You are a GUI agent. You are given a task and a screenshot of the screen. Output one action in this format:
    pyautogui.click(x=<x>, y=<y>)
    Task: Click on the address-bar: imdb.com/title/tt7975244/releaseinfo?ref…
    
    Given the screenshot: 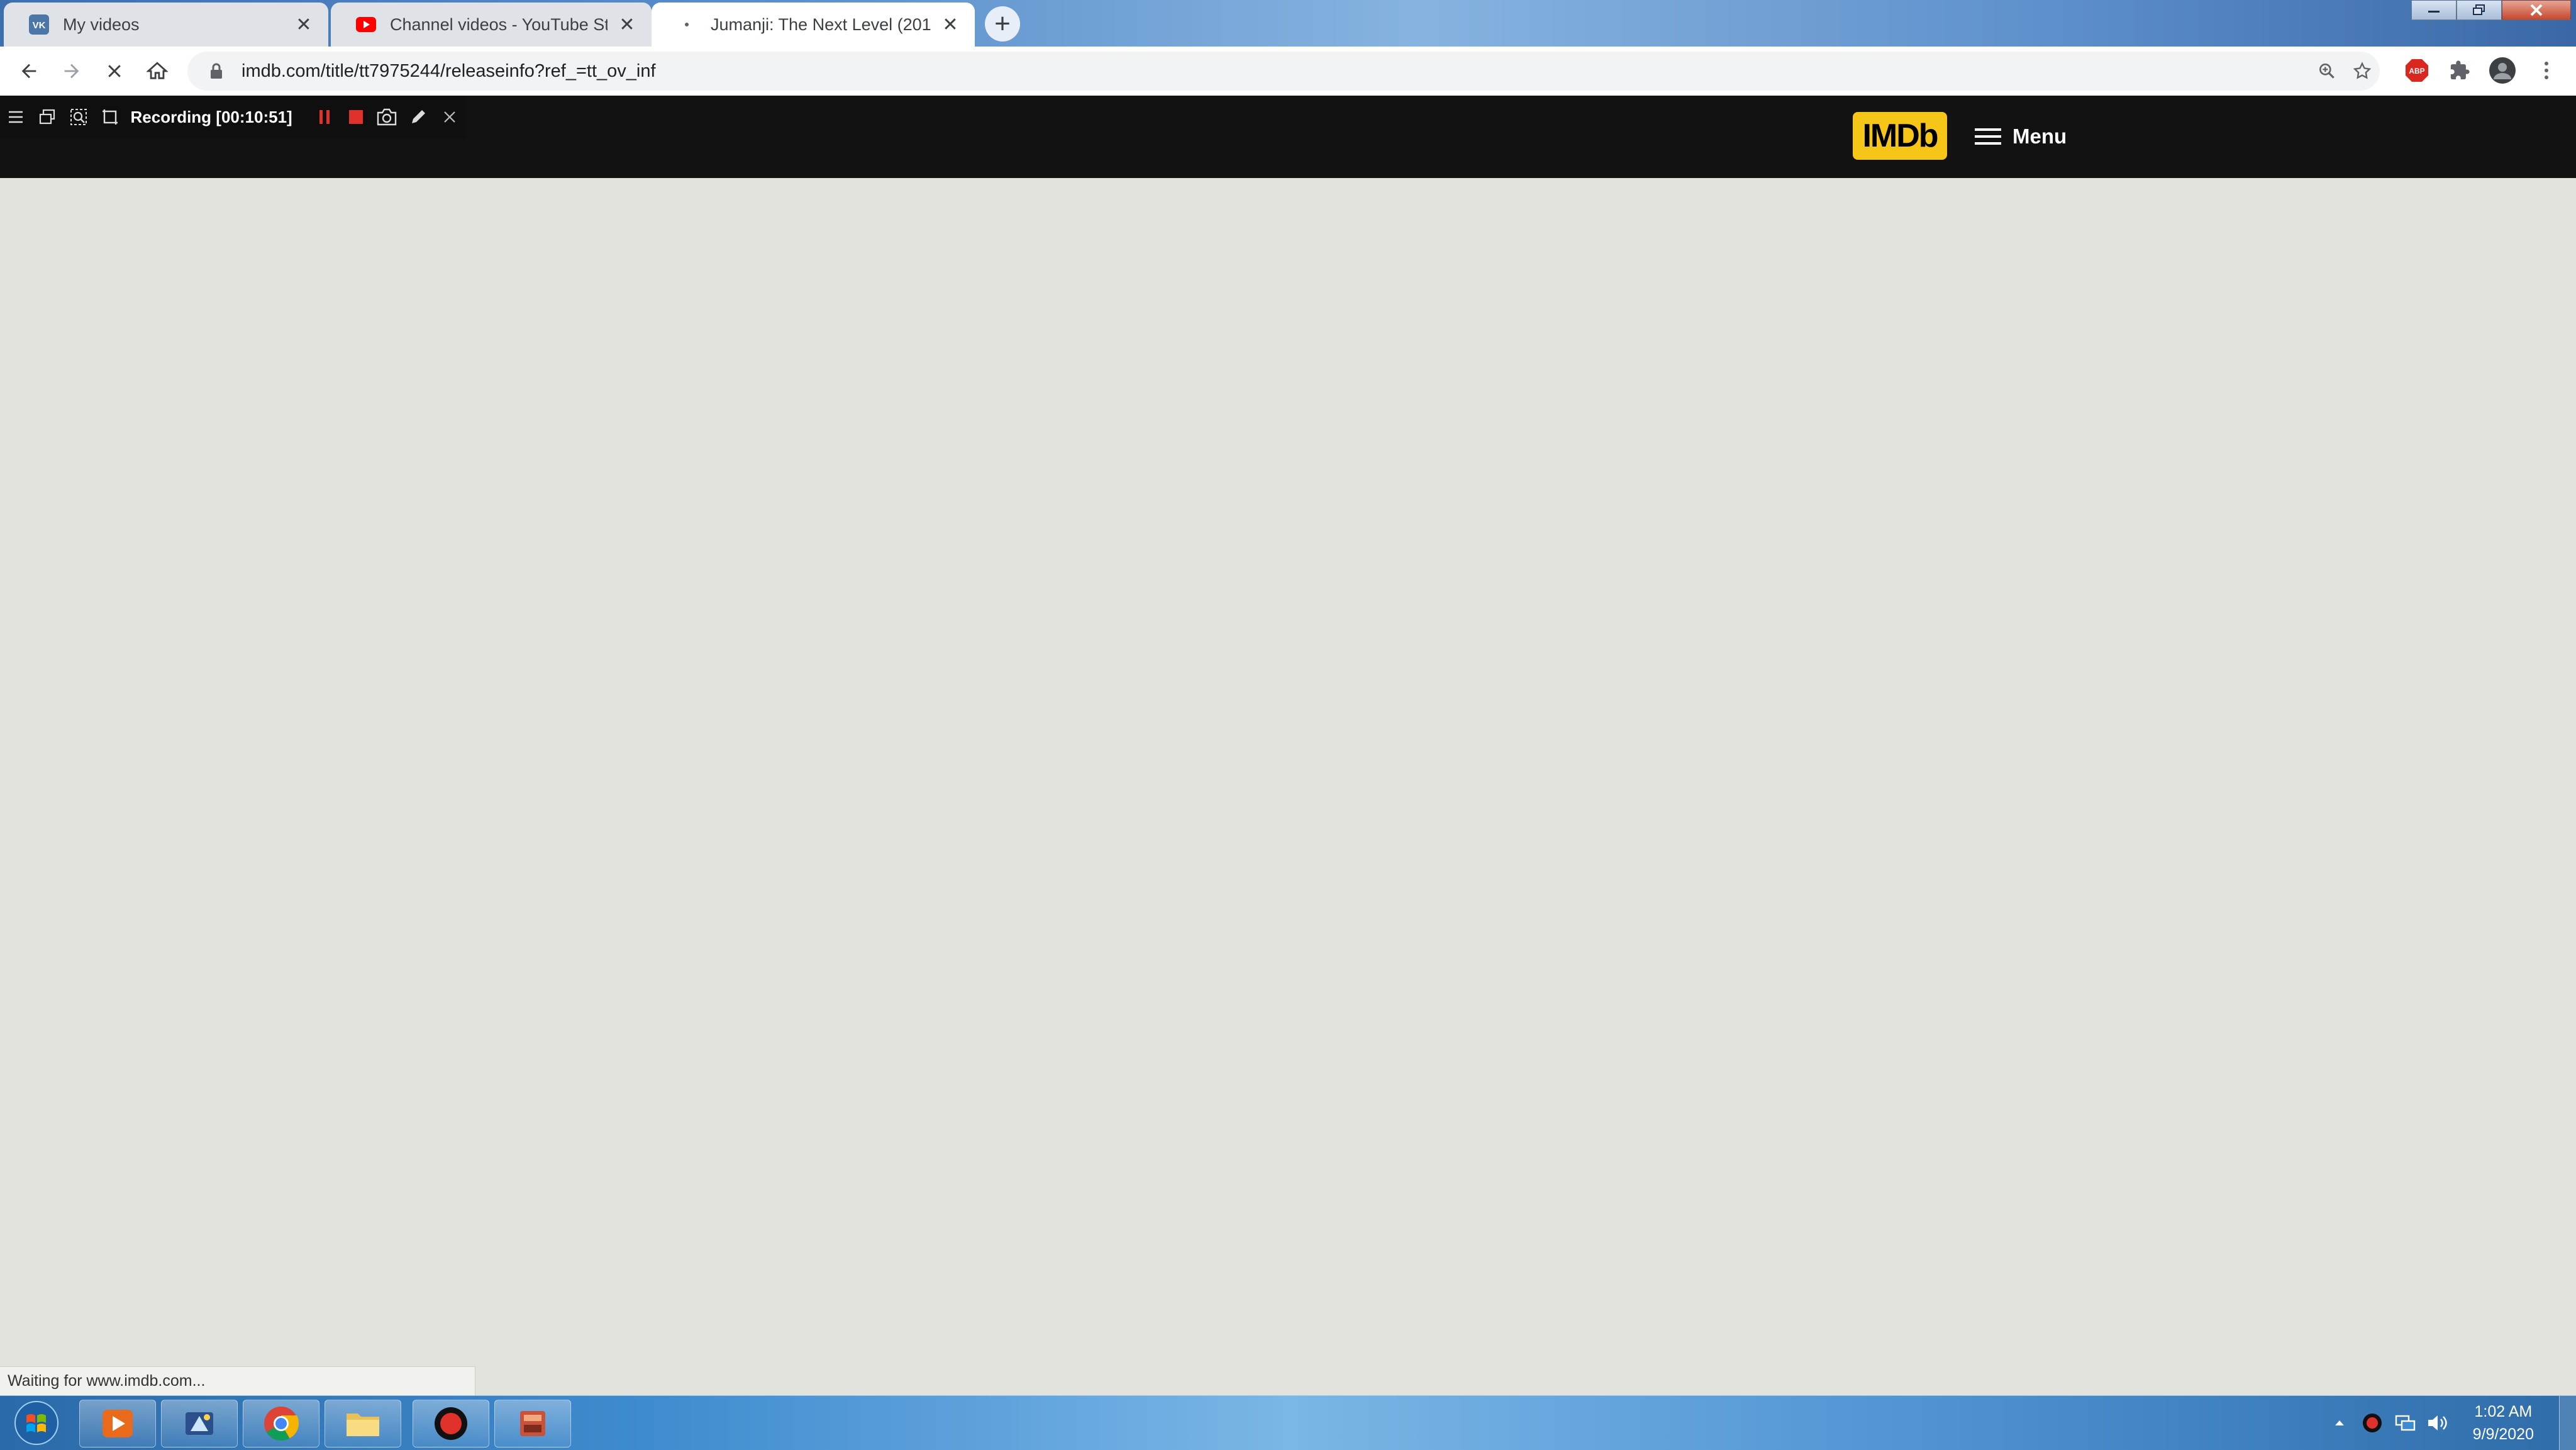 What is the action you would take?
    pyautogui.click(x=1283, y=71)
    